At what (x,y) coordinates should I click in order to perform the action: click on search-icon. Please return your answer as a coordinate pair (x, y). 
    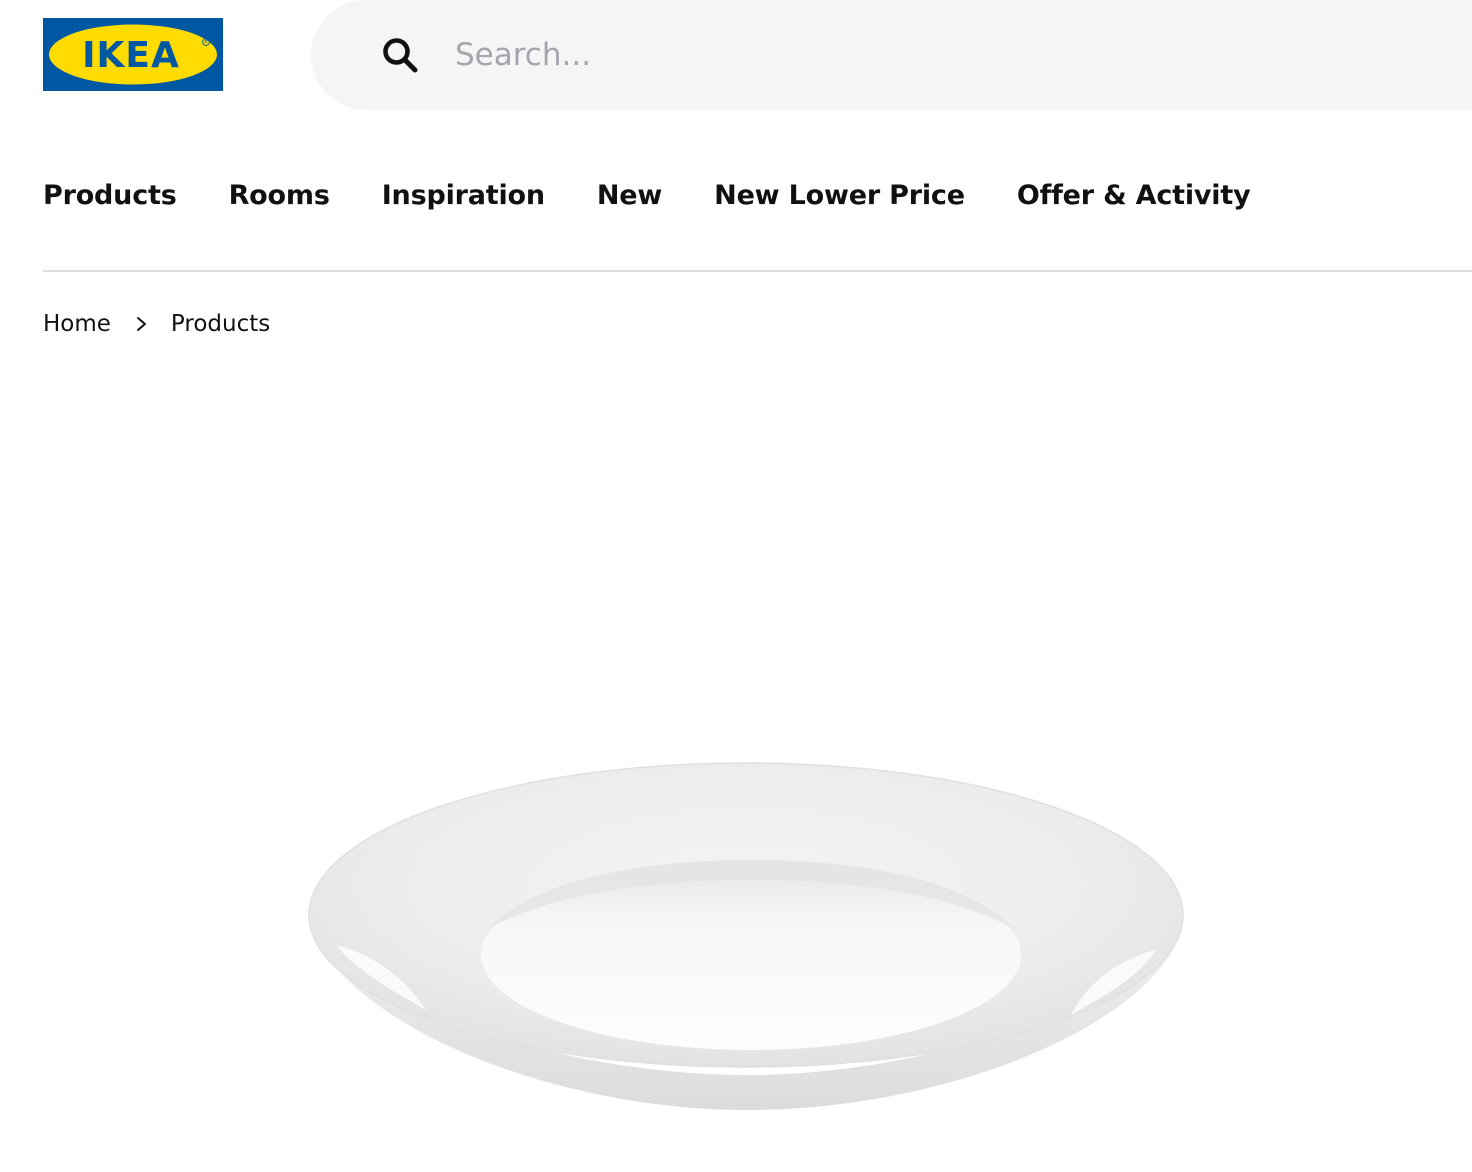
    Looking at the image, I should click on (400, 55).